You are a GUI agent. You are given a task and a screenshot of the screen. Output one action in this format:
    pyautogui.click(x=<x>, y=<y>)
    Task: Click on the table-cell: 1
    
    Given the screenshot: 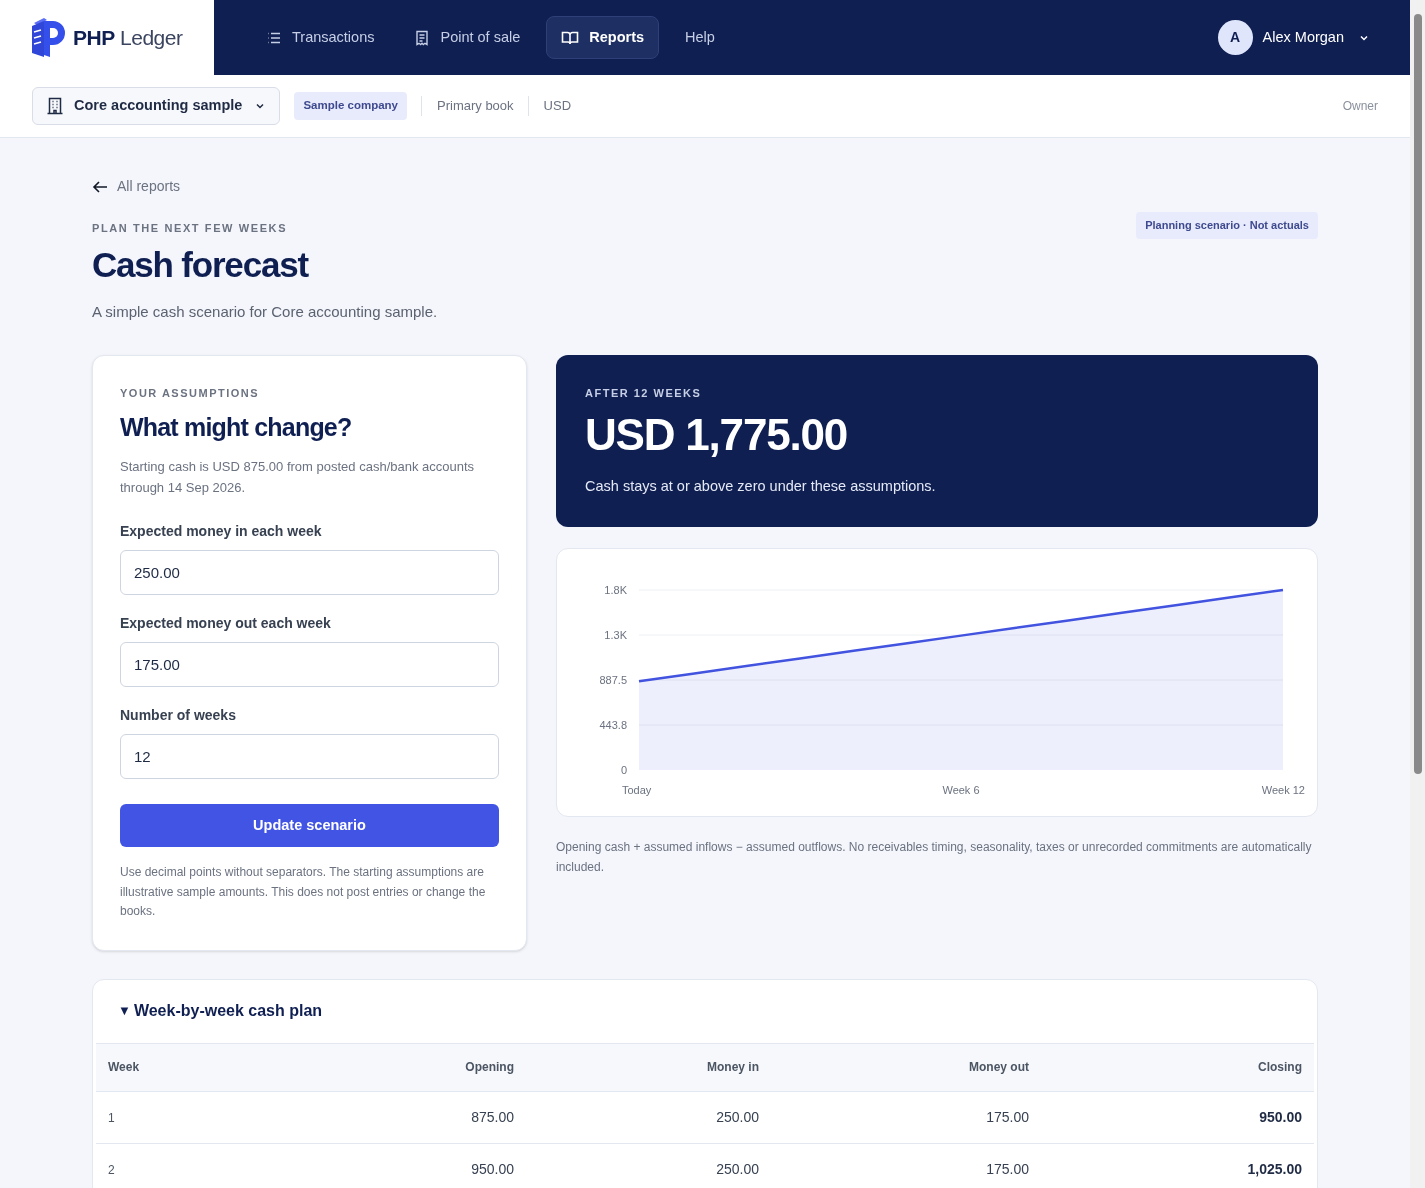 What is the action you would take?
    pyautogui.click(x=221, y=1117)
    